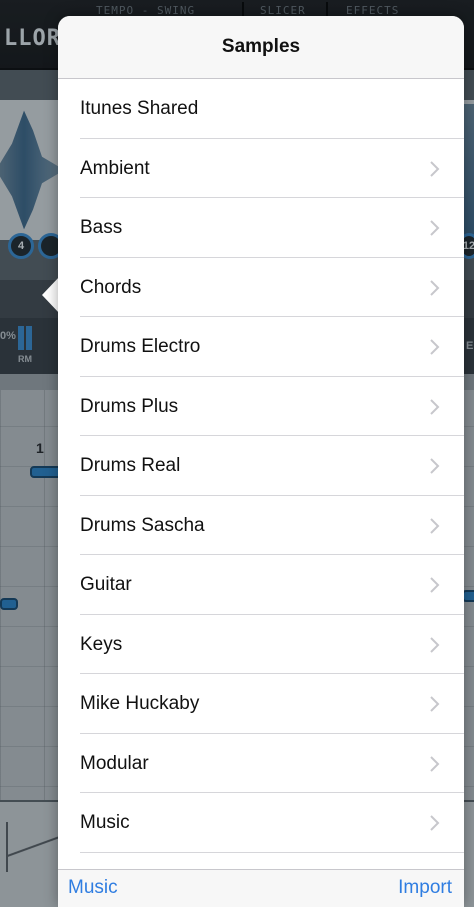 Image resolution: width=474 pixels, height=907 pixels. Describe the element at coordinates (101, 227) in the screenshot. I see `list-item-label: Bass` at that location.